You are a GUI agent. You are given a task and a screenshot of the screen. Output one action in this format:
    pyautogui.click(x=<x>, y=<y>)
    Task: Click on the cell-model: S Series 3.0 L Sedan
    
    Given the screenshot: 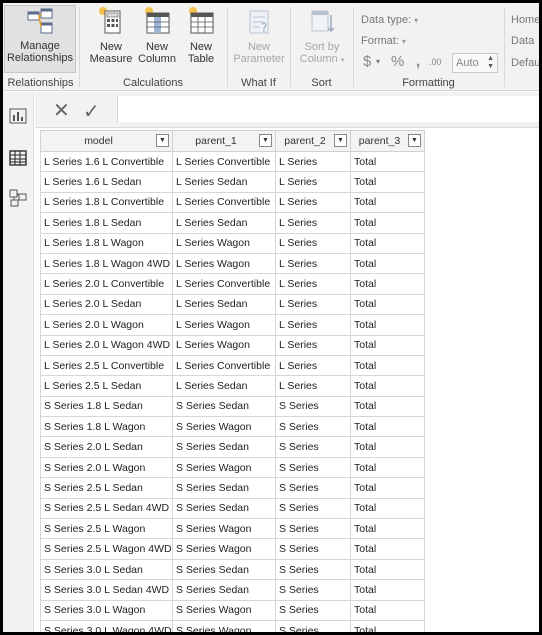 What is the action you would take?
    pyautogui.click(x=106, y=569)
    